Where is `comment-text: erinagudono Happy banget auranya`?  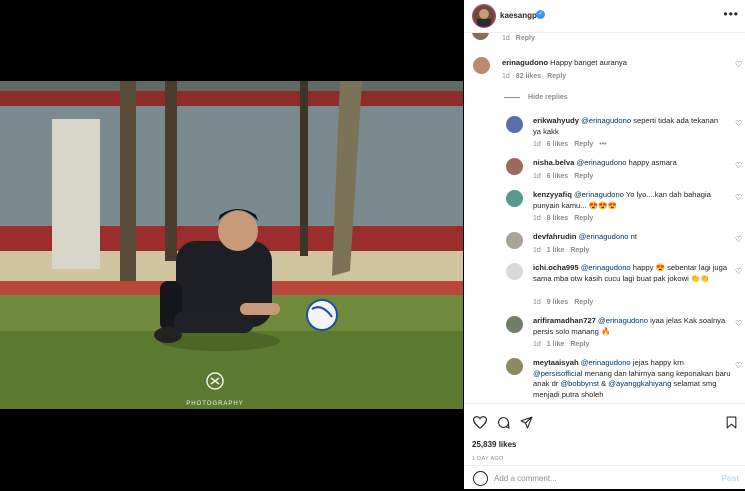 comment-text: erinagudono Happy banget auranya is located at coordinates (612, 63).